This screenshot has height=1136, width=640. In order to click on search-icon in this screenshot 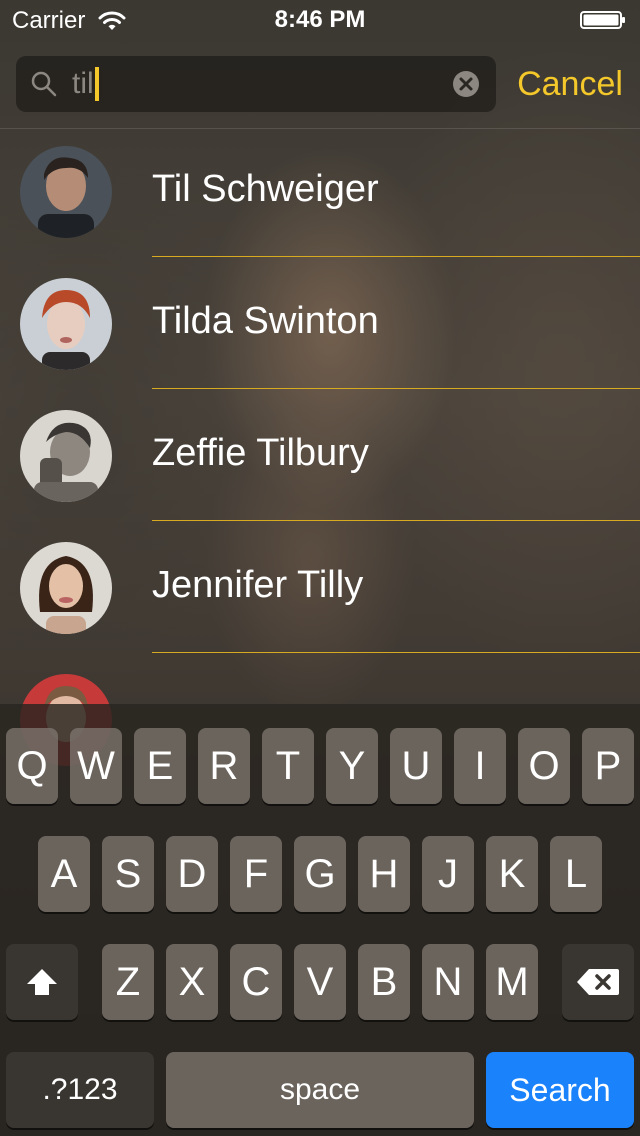, I will do `click(44, 84)`.